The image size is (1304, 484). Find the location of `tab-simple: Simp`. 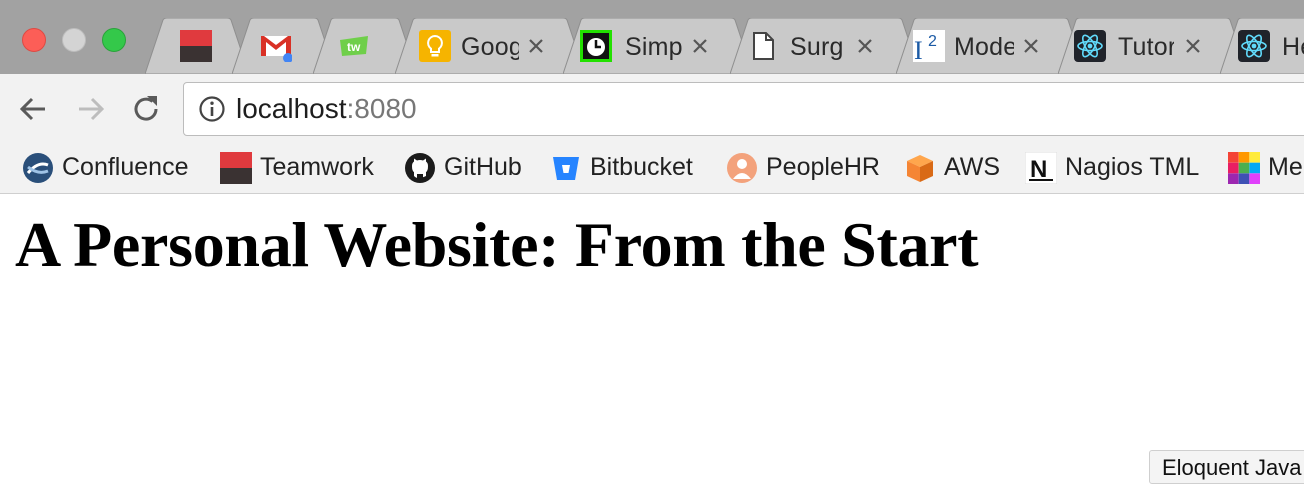

tab-simple: Simp is located at coordinates (658, 46).